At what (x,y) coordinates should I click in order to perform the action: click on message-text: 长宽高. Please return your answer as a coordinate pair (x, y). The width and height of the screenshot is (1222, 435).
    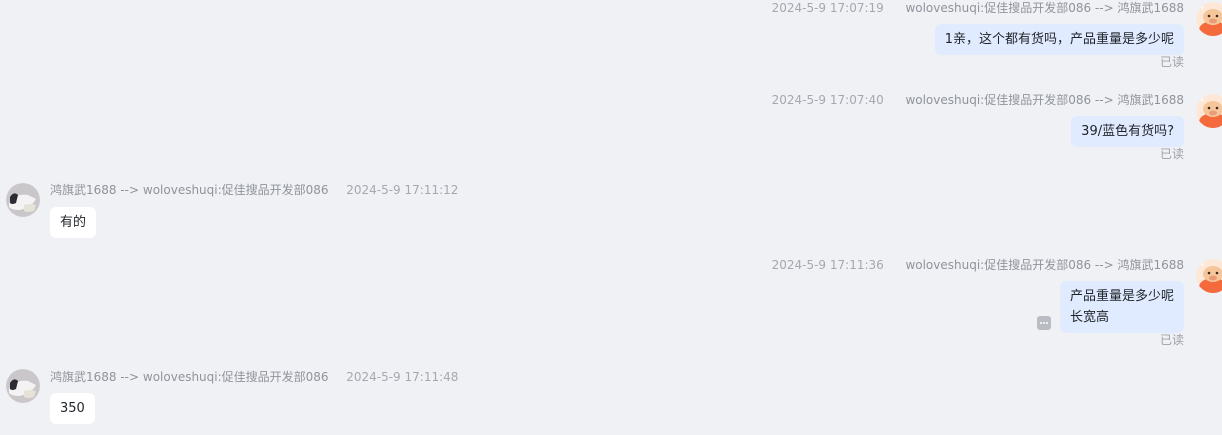
    Looking at the image, I should click on (1089, 317).